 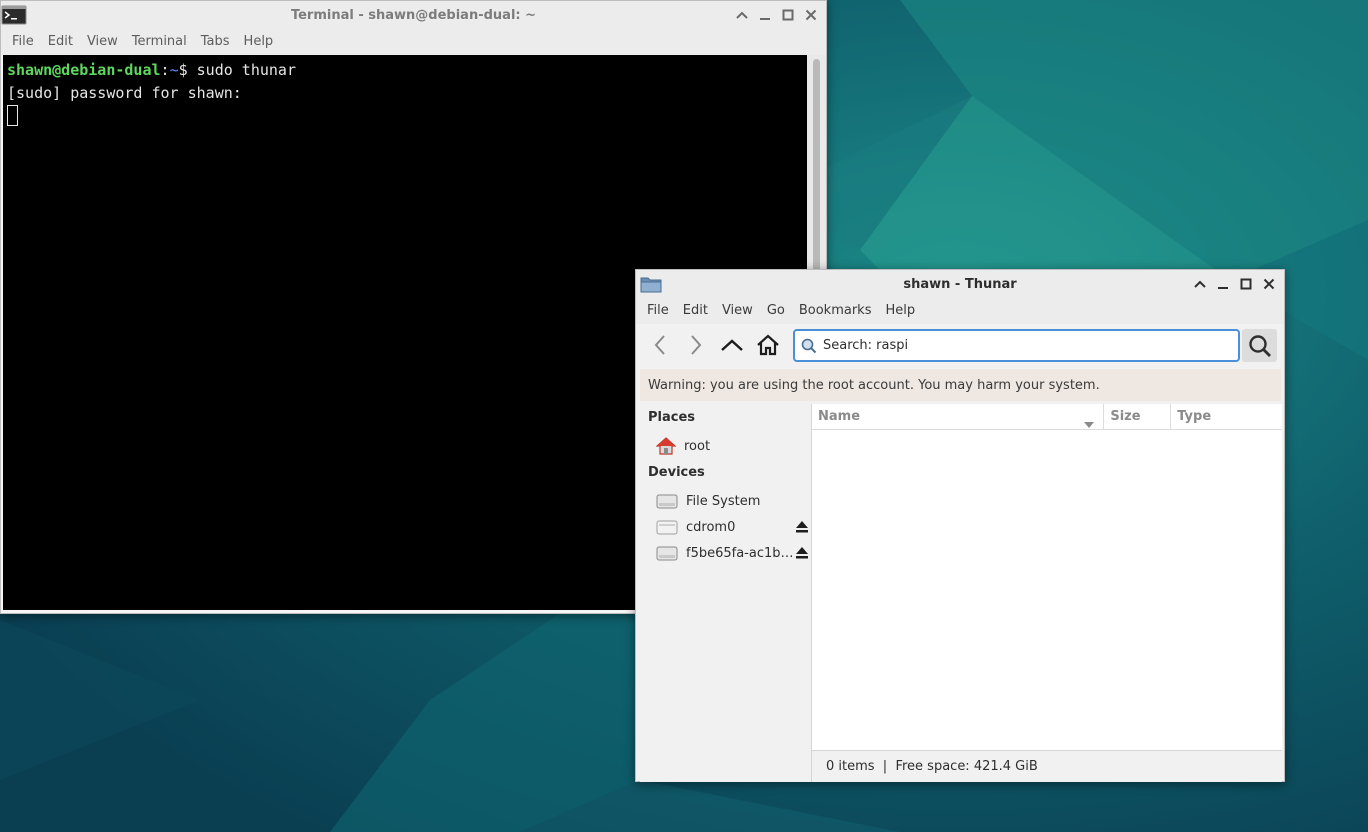 I want to click on column-type: Type, so click(x=1226, y=417).